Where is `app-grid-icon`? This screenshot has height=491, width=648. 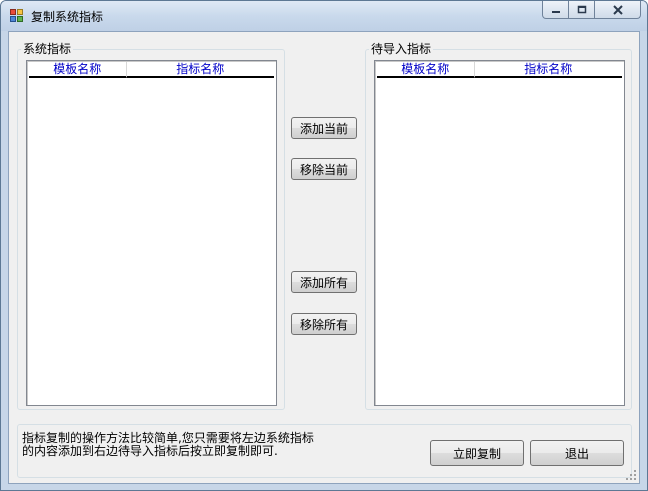 app-grid-icon is located at coordinates (17, 16).